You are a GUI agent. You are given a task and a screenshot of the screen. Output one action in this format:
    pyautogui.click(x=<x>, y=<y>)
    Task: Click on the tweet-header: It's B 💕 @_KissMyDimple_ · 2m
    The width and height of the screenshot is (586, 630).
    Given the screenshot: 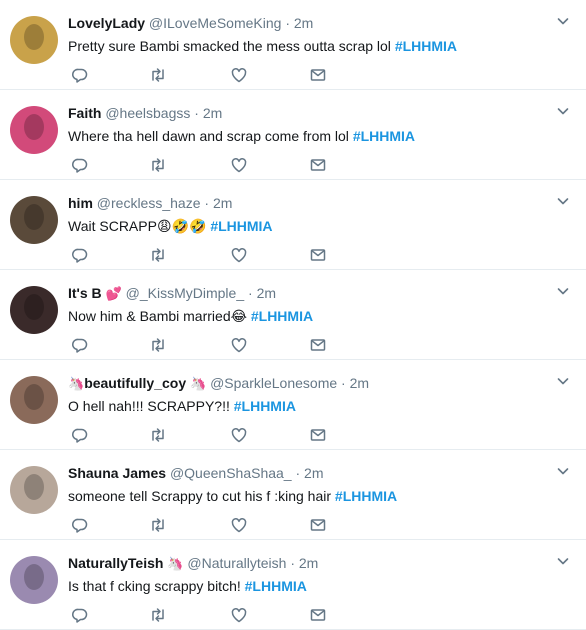 What is the action you would take?
    pyautogui.click(x=172, y=293)
    